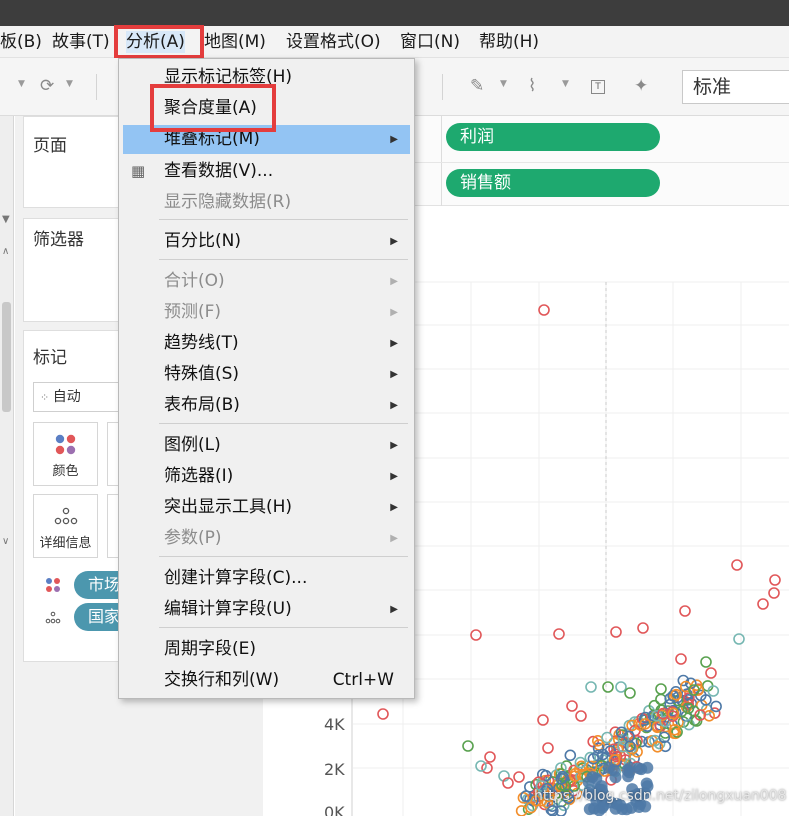  Describe the element at coordinates (194, 281) in the screenshot. I see `menu-item-label: 合计(O)` at that location.